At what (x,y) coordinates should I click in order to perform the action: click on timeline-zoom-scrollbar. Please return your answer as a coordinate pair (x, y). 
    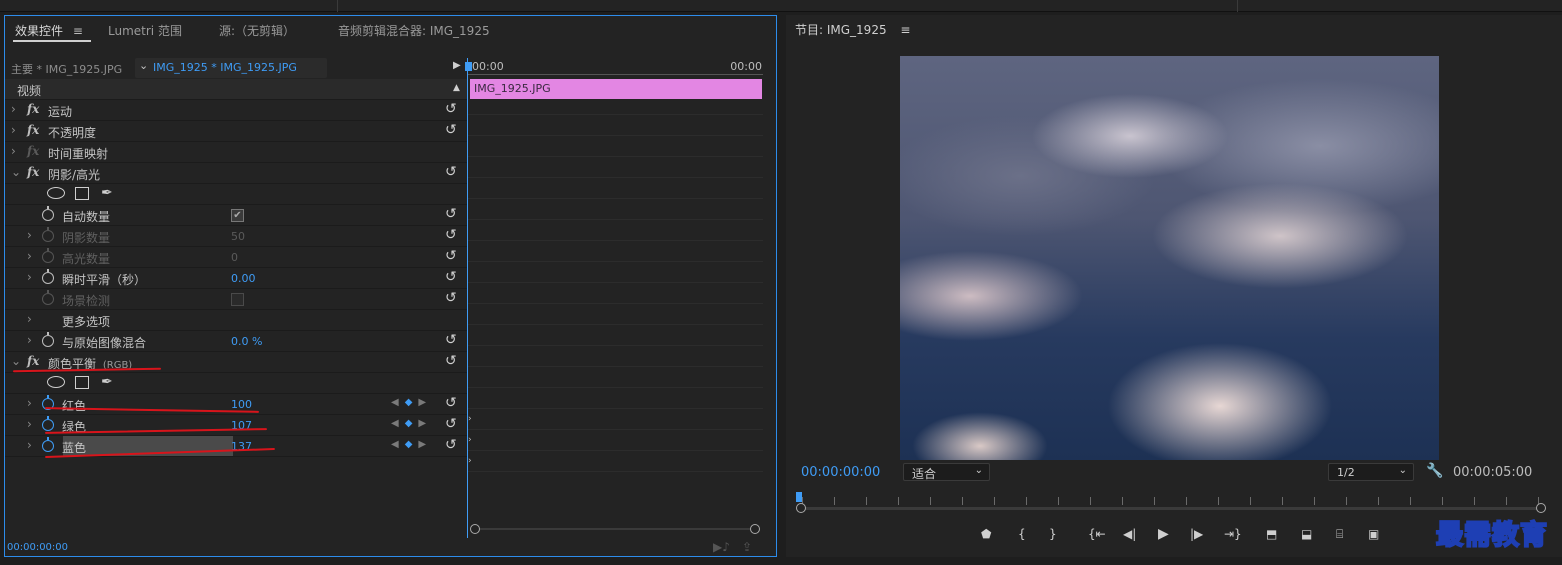
    Looking at the image, I should click on (615, 529).